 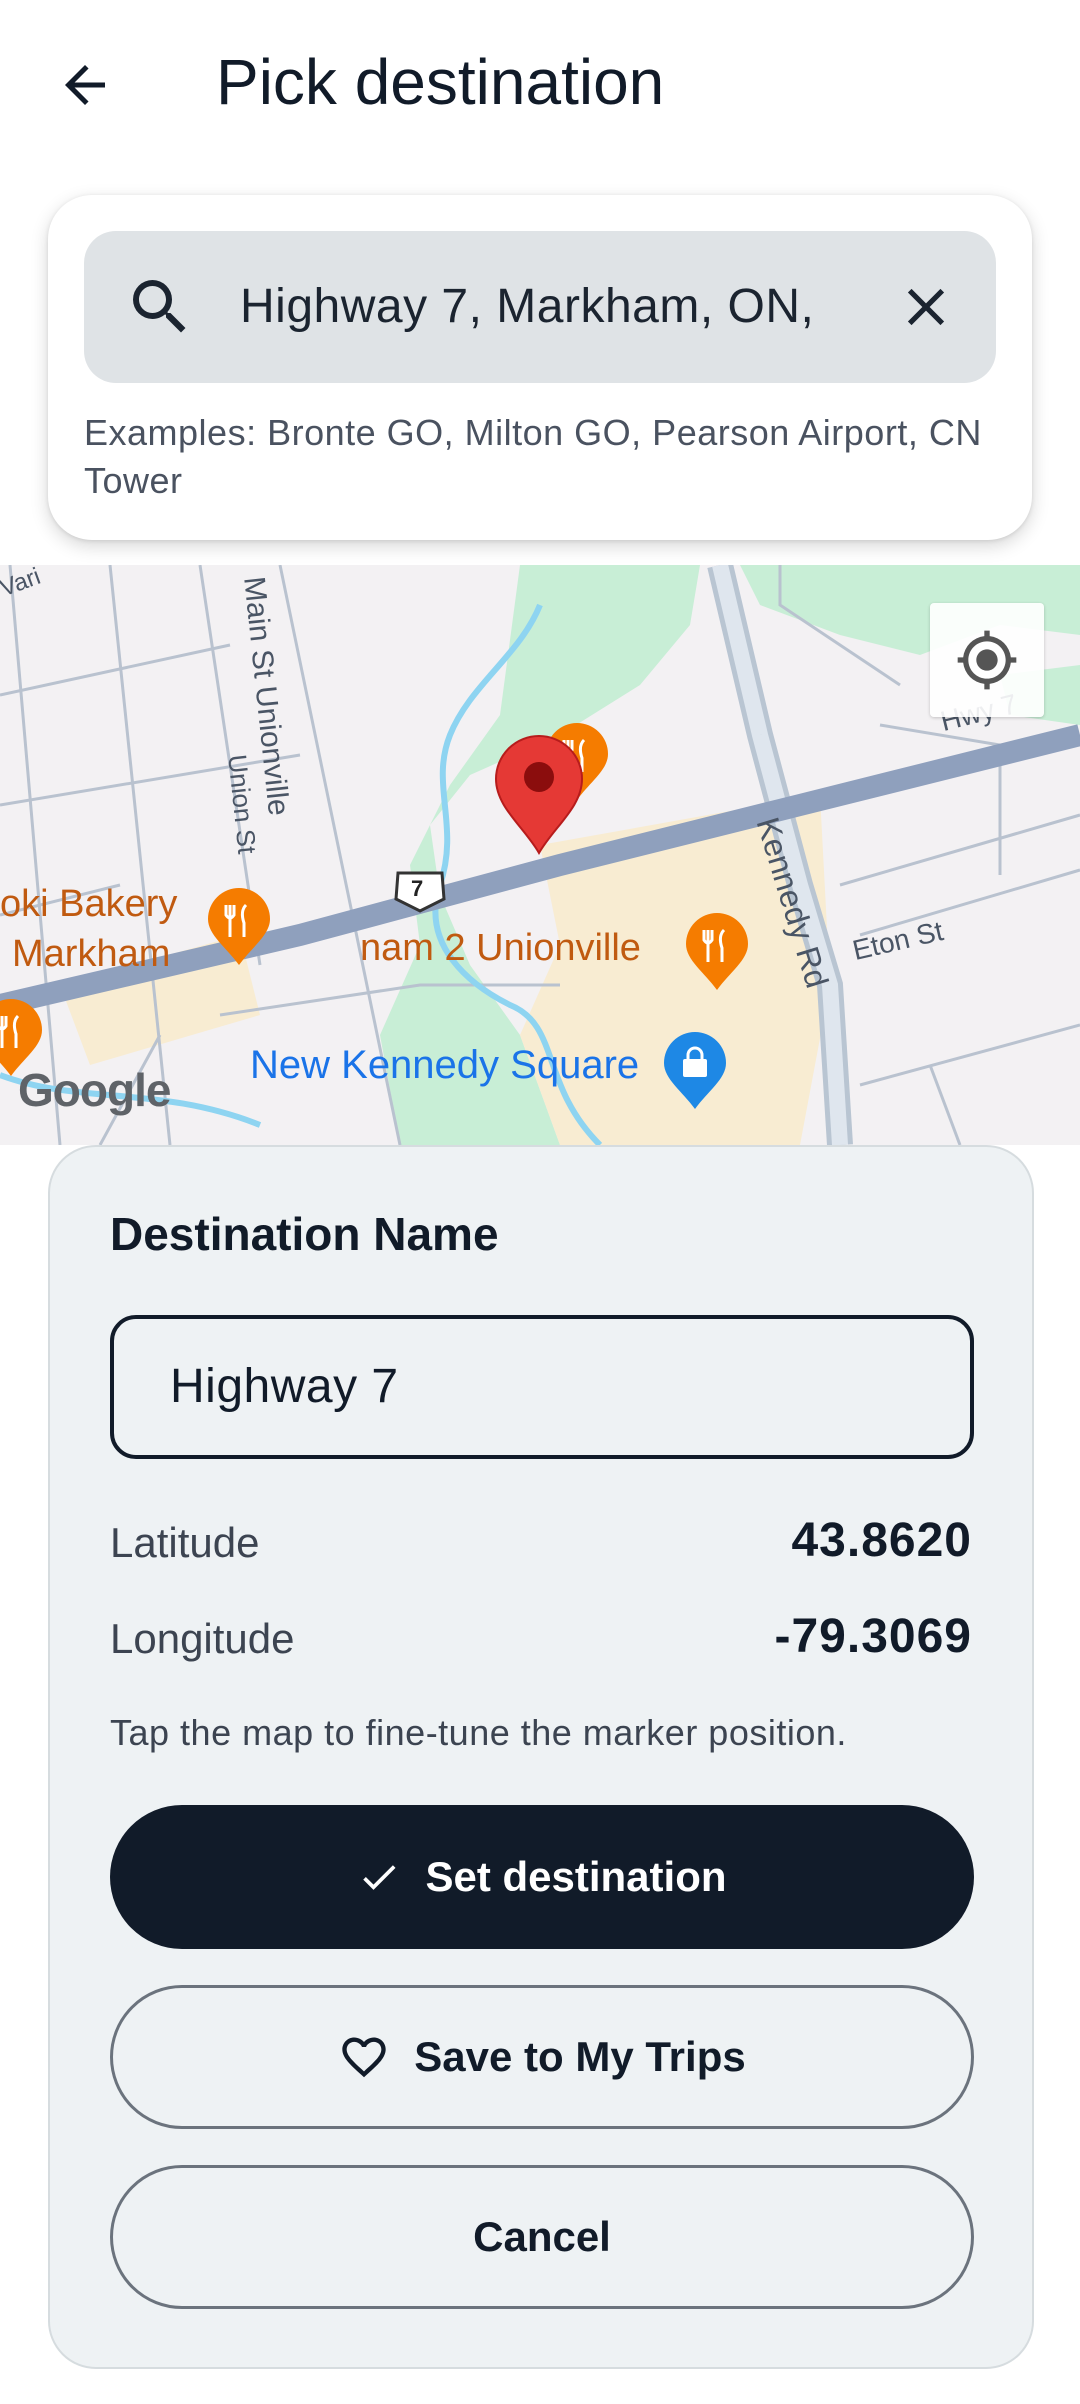 What do you see at coordinates (89, 904) in the screenshot?
I see `bakery-label: oki Bakery` at bounding box center [89, 904].